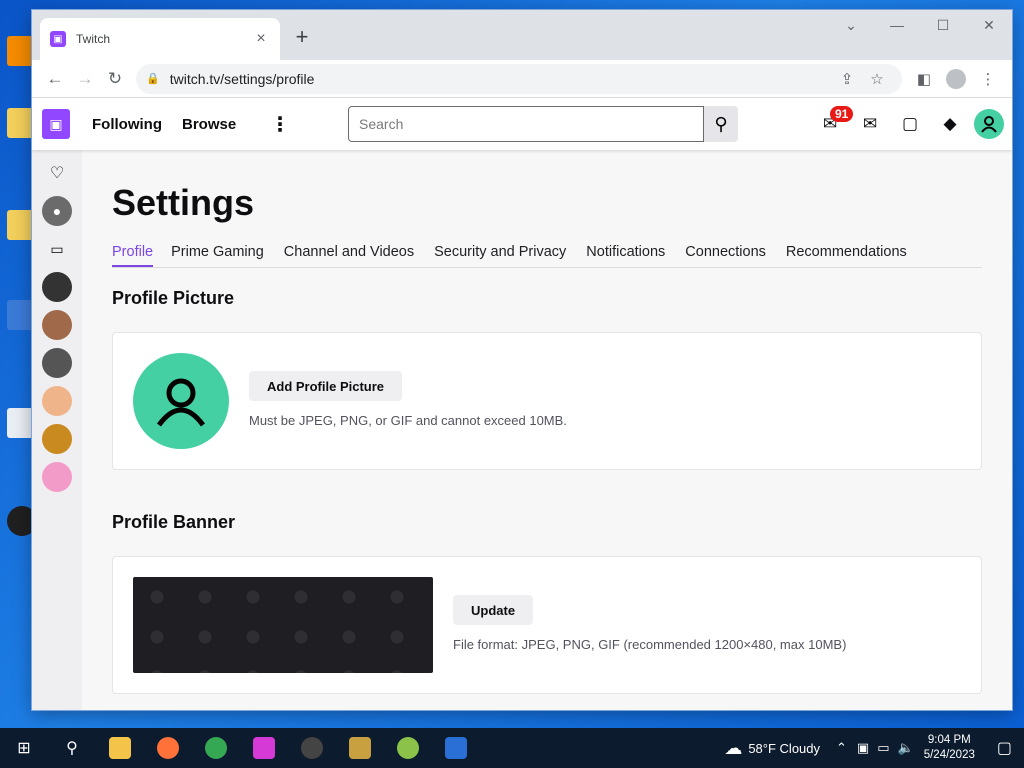 Image resolution: width=1024 pixels, height=768 pixels. Describe the element at coordinates (846, 252) in the screenshot. I see `tab-recommendations: Recommendations` at that location.